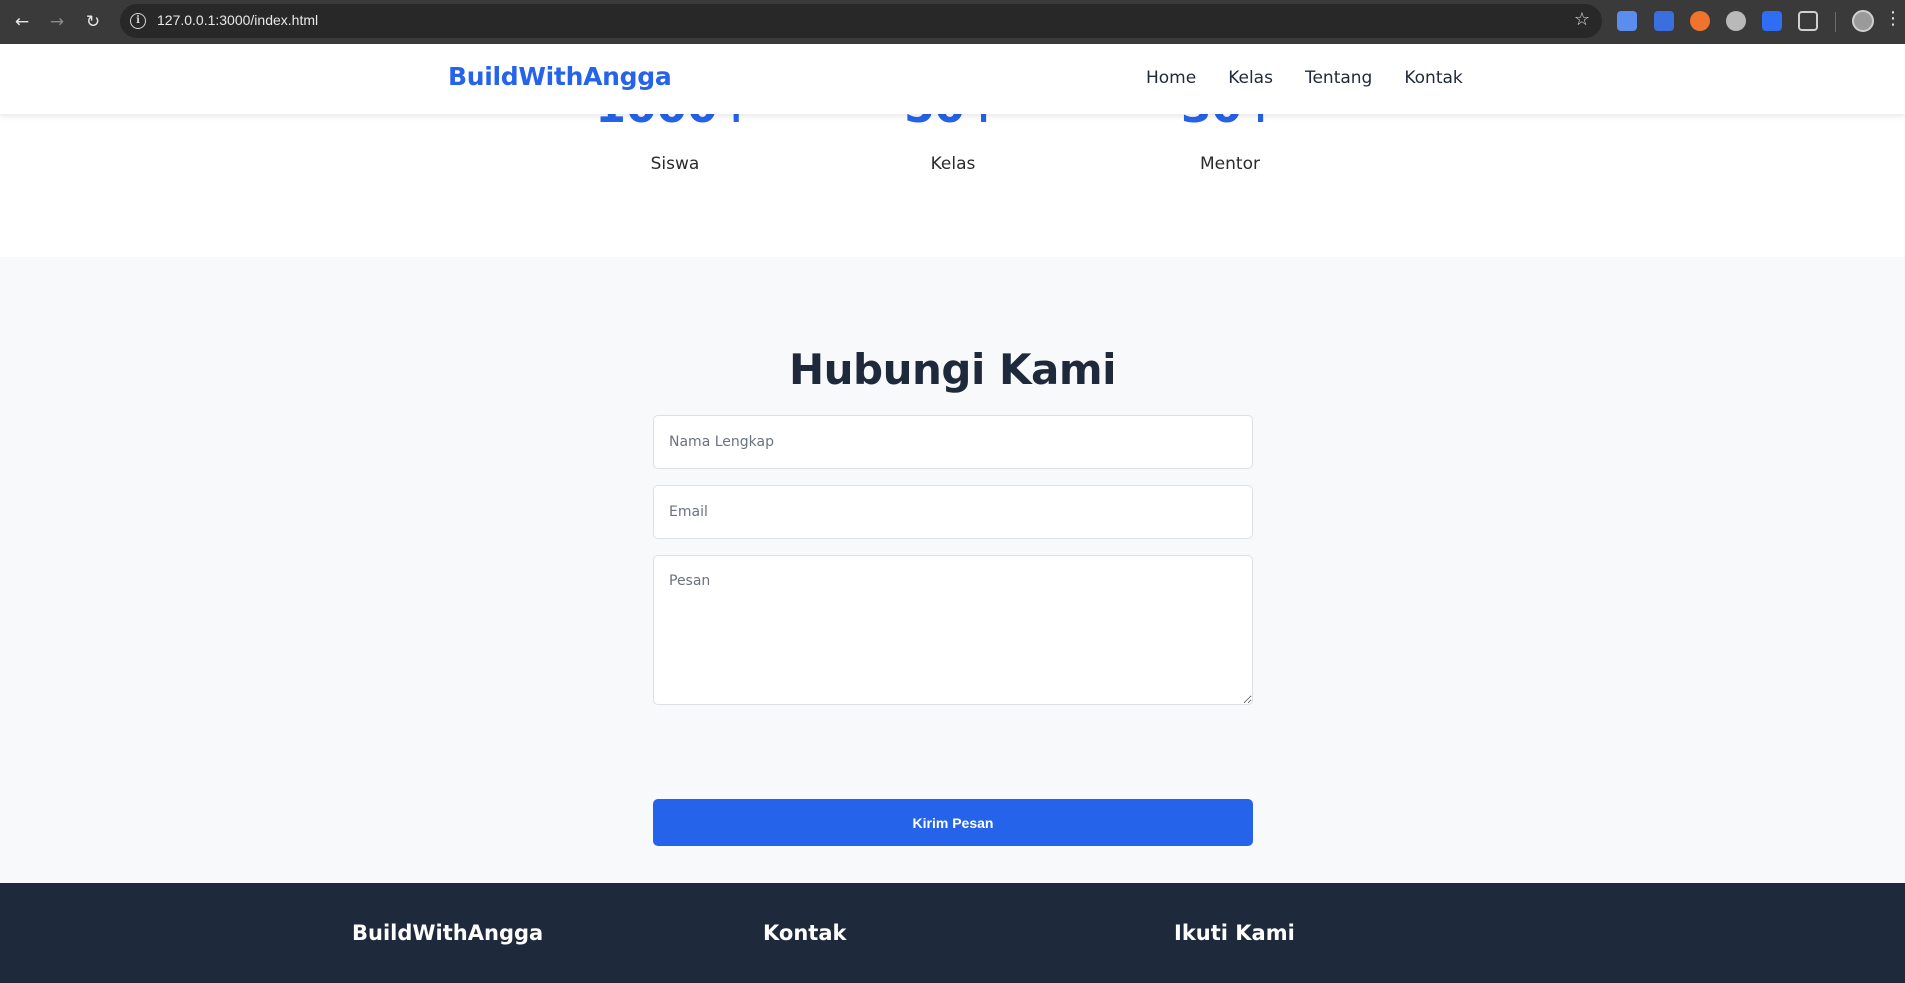 Image resolution: width=1905 pixels, height=983 pixels. I want to click on site-footer: BuildWithAngga Kontak Ikuti Kami, so click(952, 933).